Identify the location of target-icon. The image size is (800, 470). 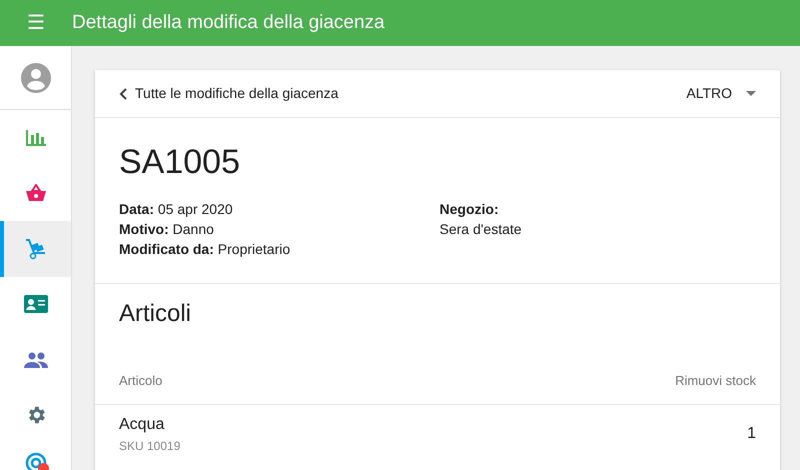
(35, 460).